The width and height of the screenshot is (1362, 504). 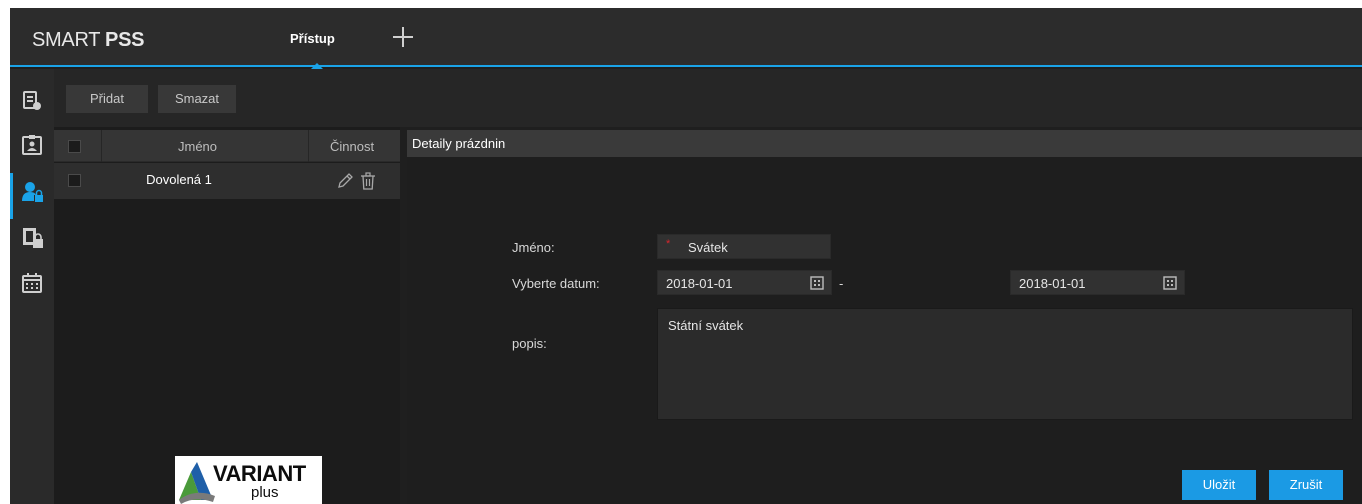 What do you see at coordinates (107, 99) in the screenshot?
I see `add-button: Přidat` at bounding box center [107, 99].